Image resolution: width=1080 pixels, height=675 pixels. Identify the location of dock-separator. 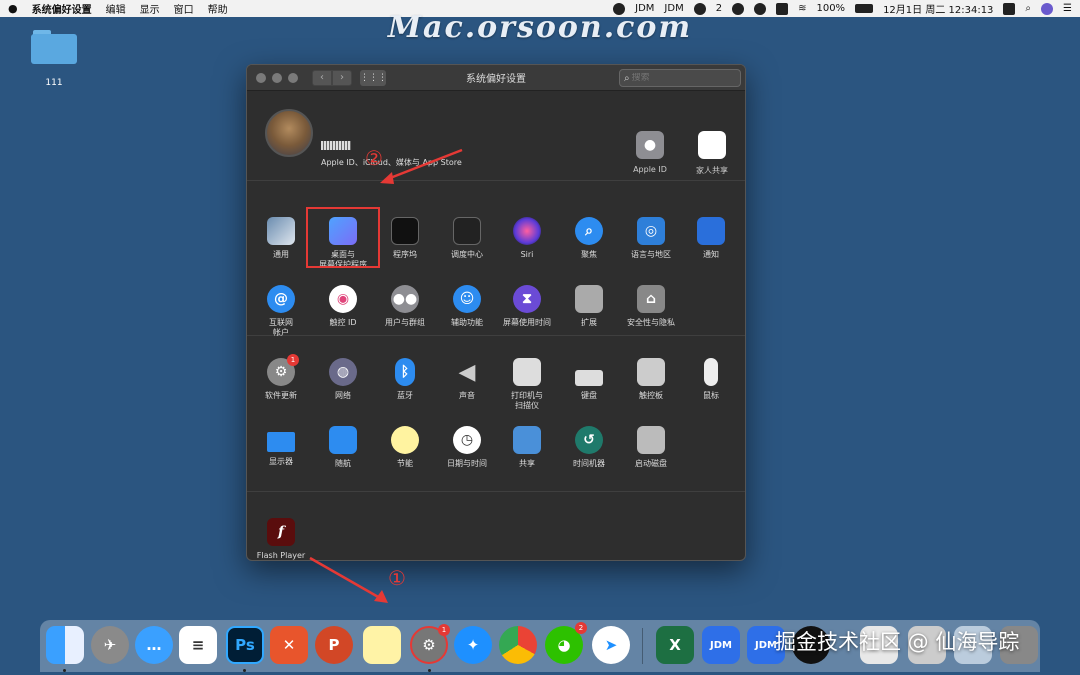
(642, 646).